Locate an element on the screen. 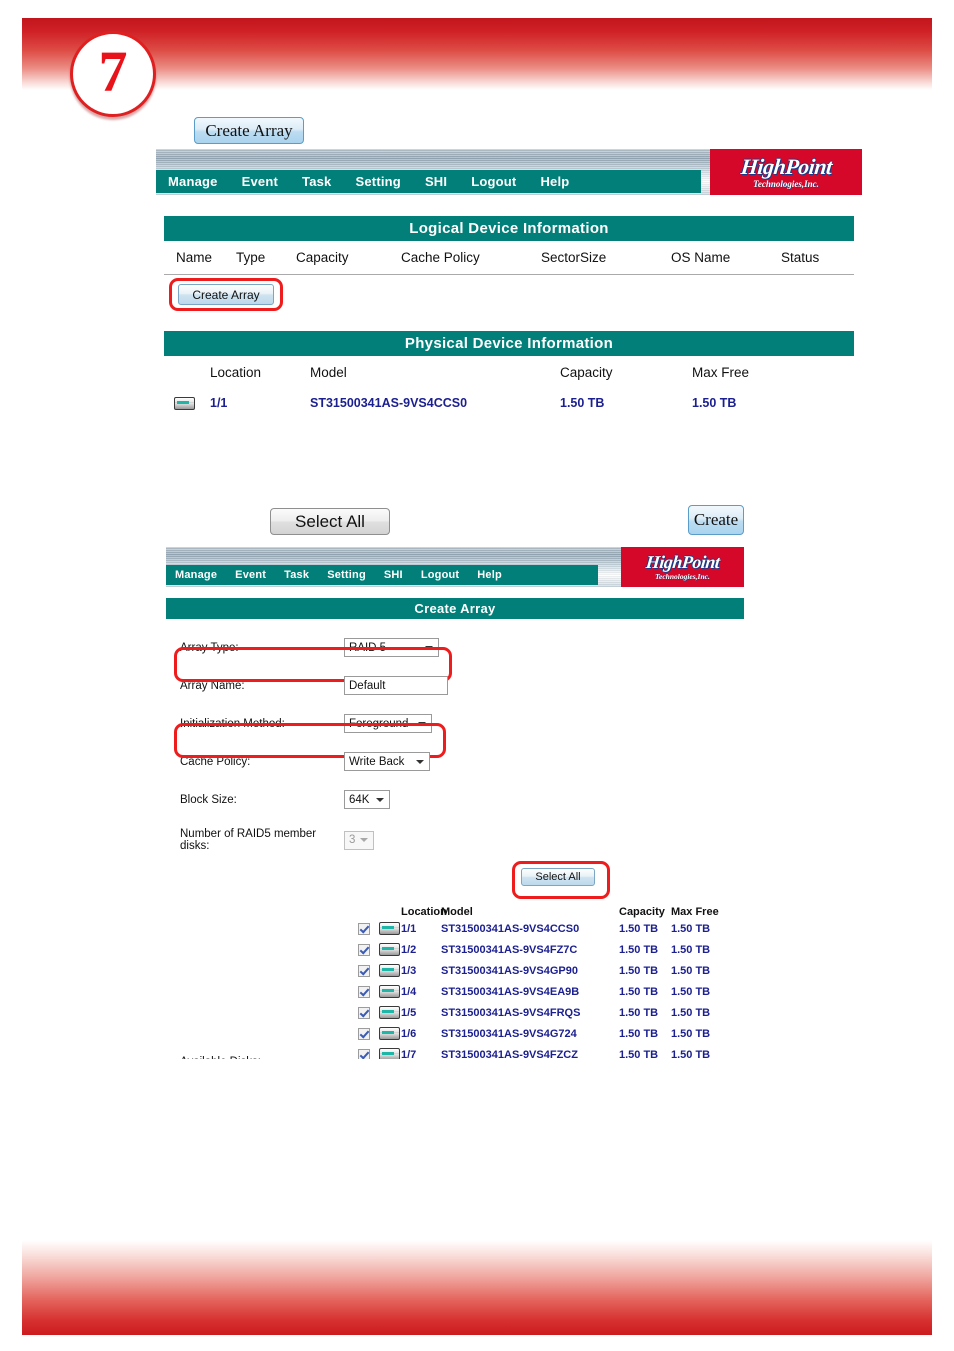  disk-row: 1/3 ST31500341AS-9VS4GP90 1.50 TB 1.50 TB is located at coordinates (547, 970).